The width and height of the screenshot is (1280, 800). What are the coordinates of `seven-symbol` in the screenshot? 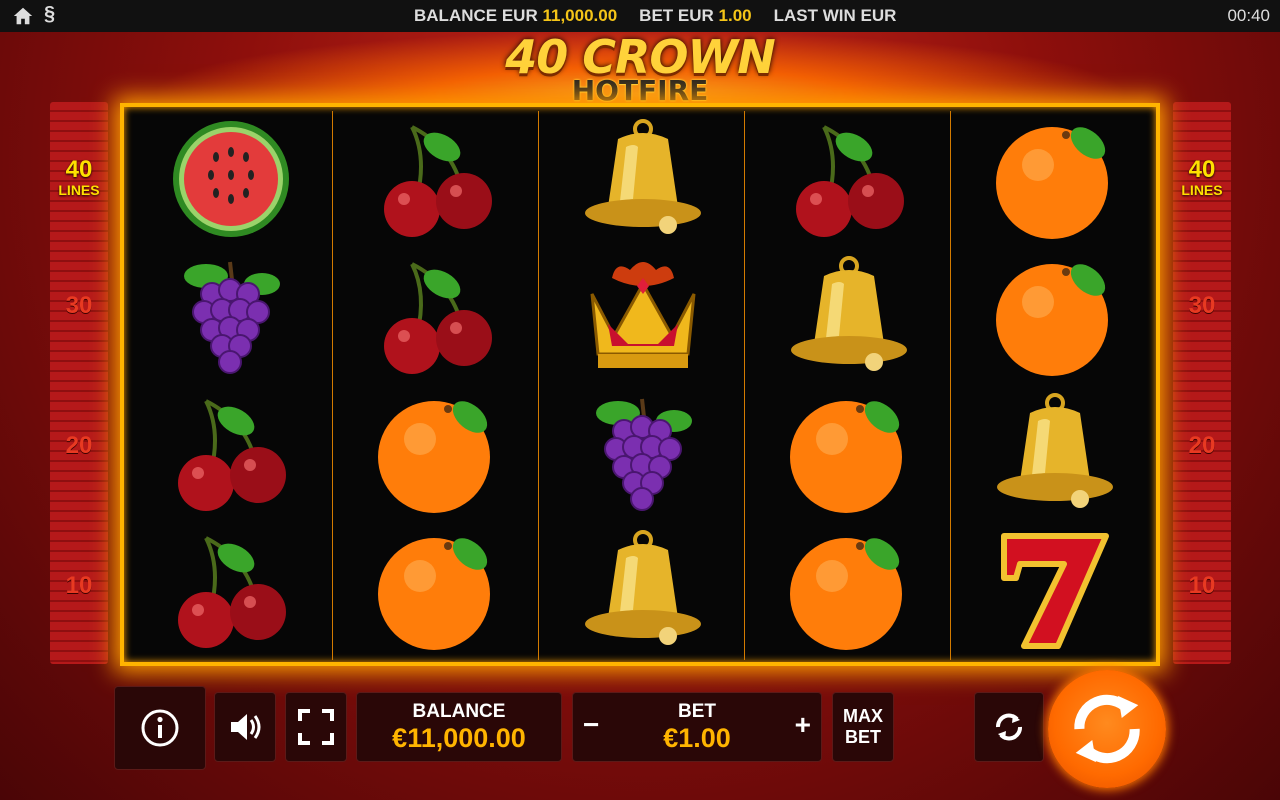 It's located at (1054, 590).